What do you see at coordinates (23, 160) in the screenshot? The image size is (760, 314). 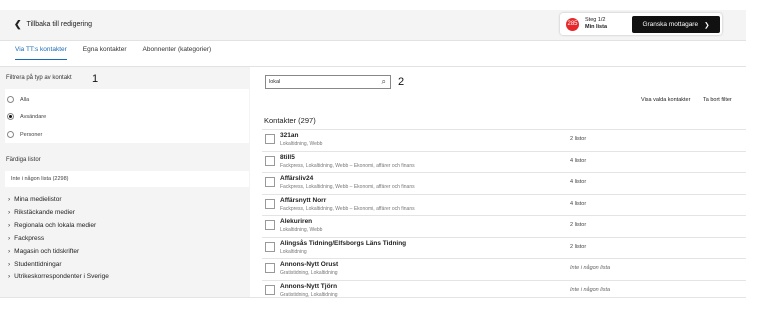 I see `ready-lists-title: Färdiga listor` at bounding box center [23, 160].